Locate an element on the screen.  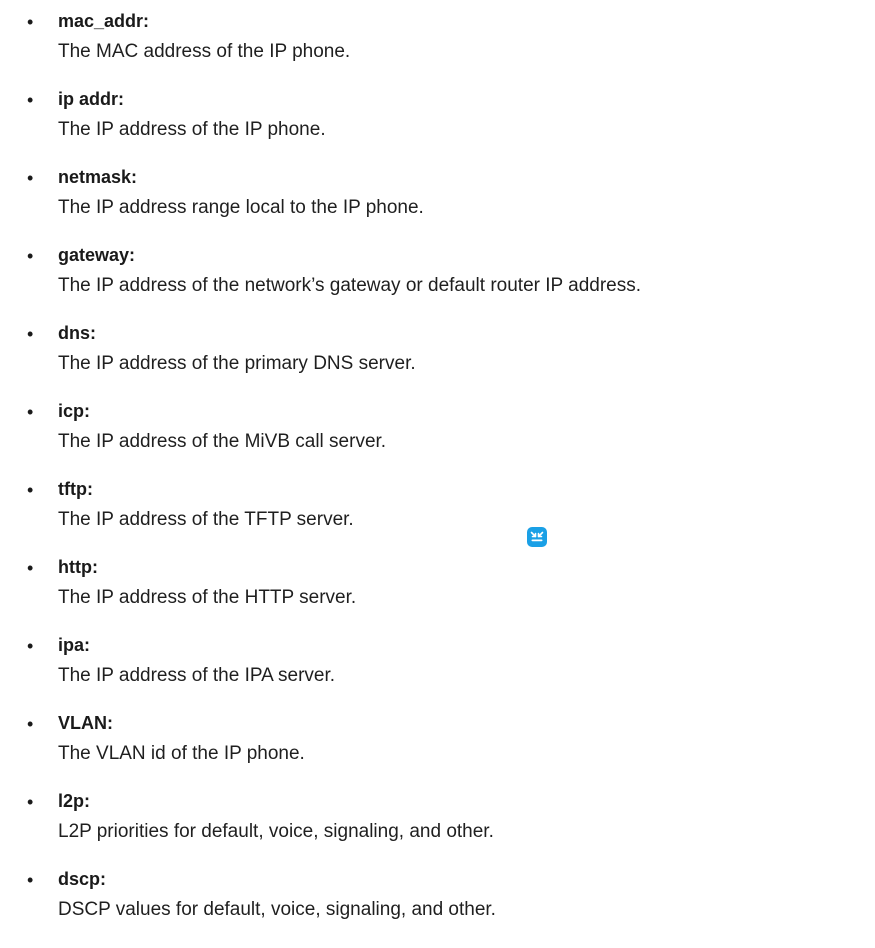
collapse-arrows-icon is located at coordinates (537, 536).